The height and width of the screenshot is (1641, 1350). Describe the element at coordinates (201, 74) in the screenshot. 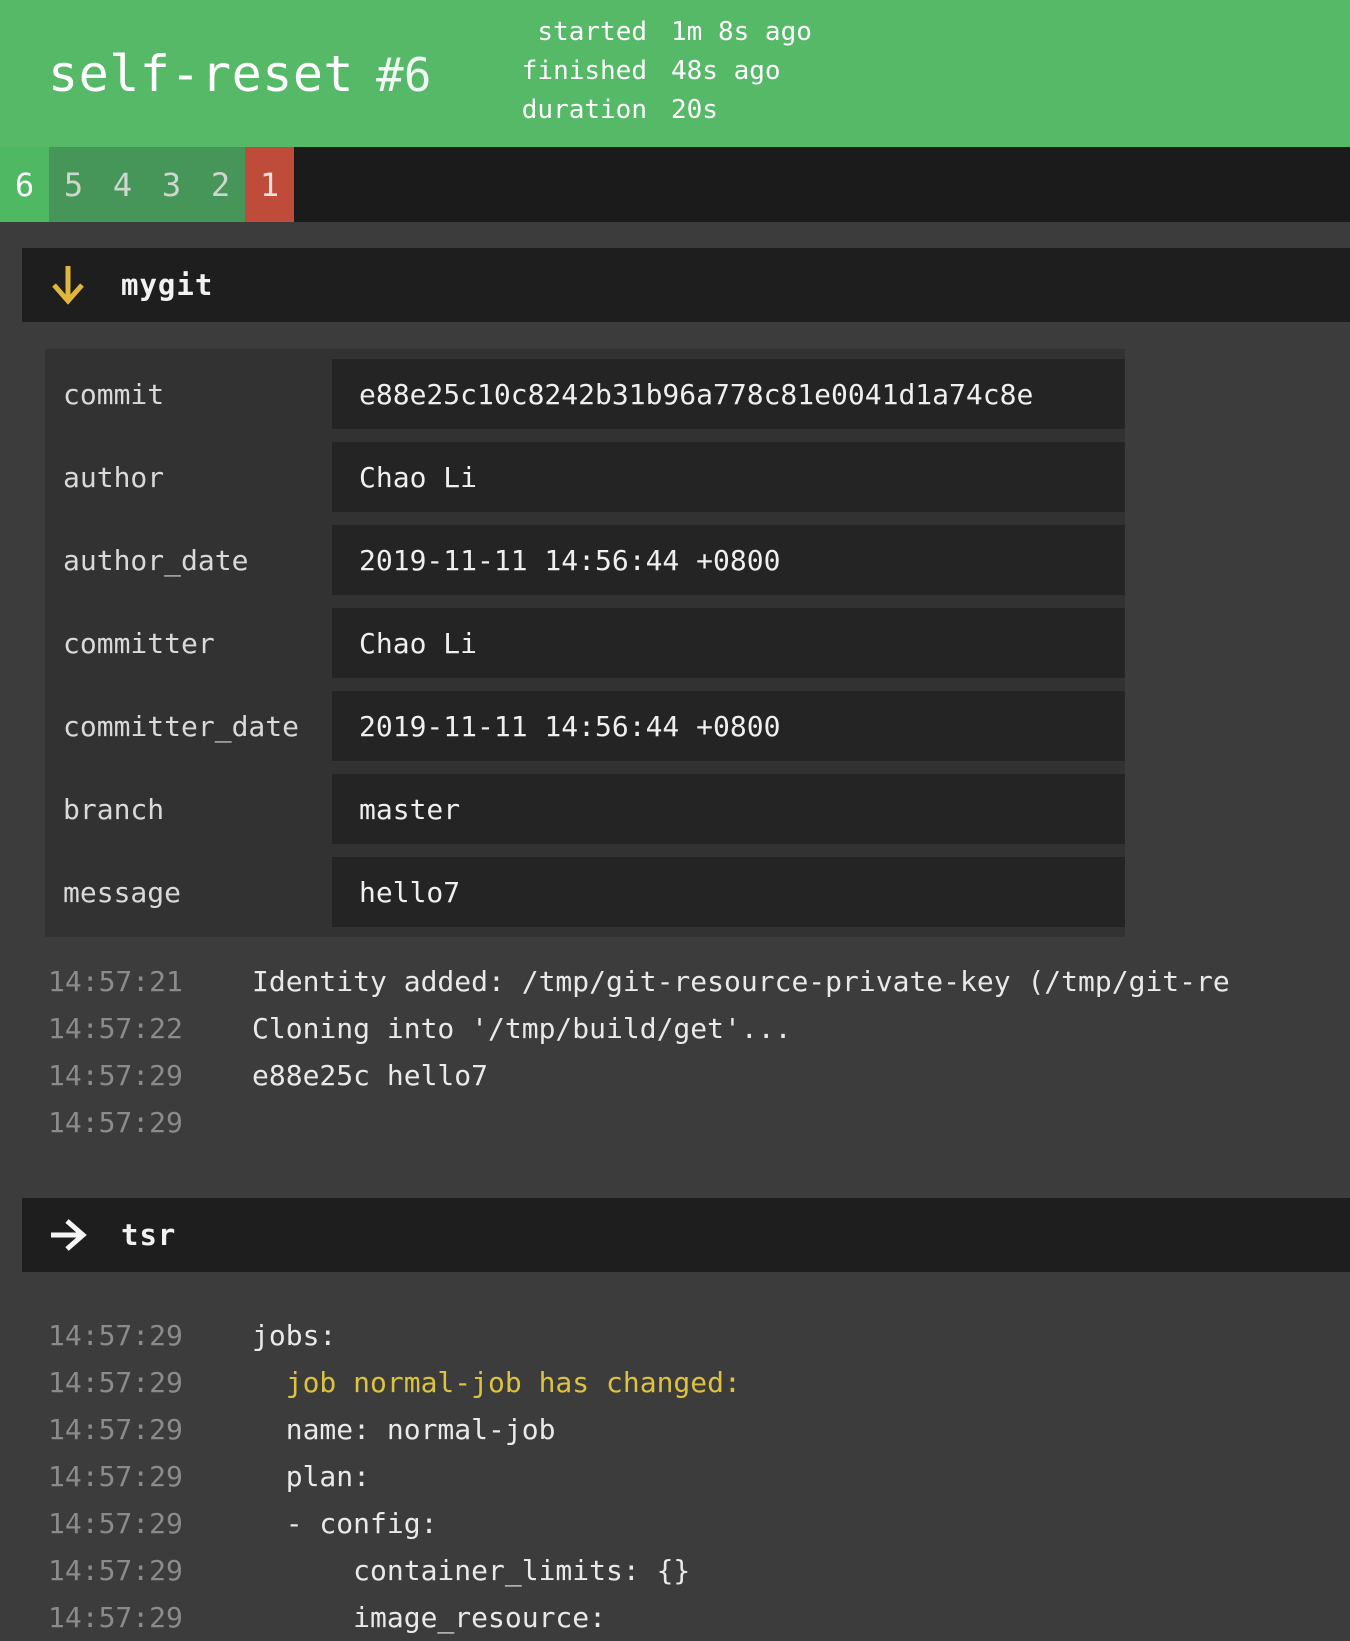

I see `job-name: self-reset` at that location.